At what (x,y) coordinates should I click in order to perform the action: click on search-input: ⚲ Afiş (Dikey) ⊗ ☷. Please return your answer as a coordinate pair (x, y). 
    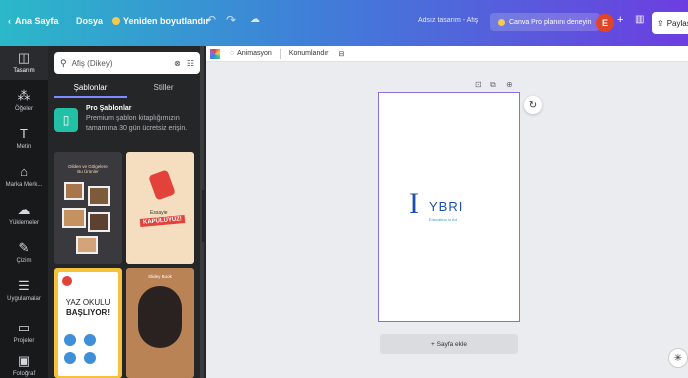
    Looking at the image, I should click on (127, 63).